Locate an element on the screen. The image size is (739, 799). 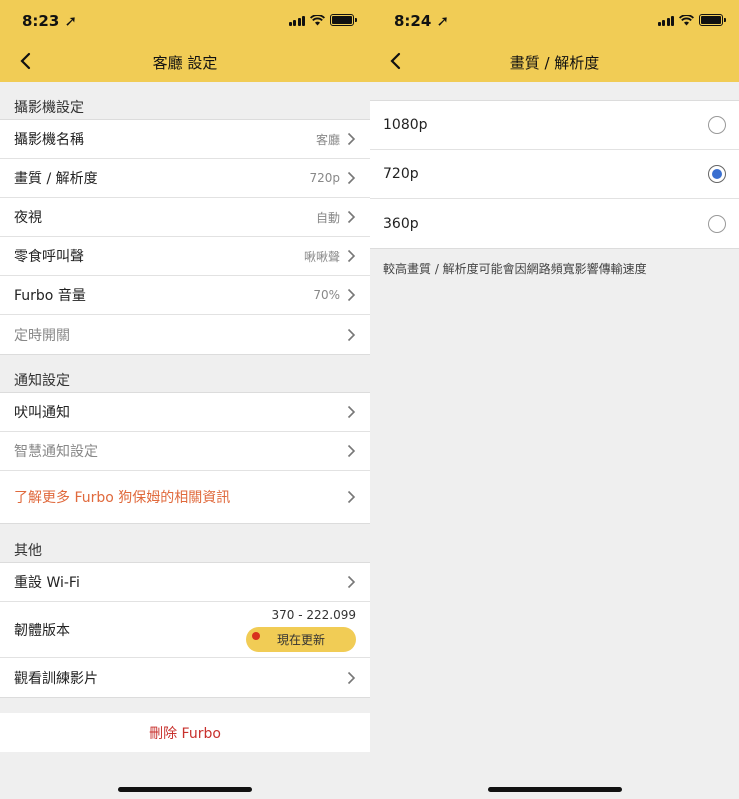
row-value: 啾啾聲 is located at coordinates (321, 256).